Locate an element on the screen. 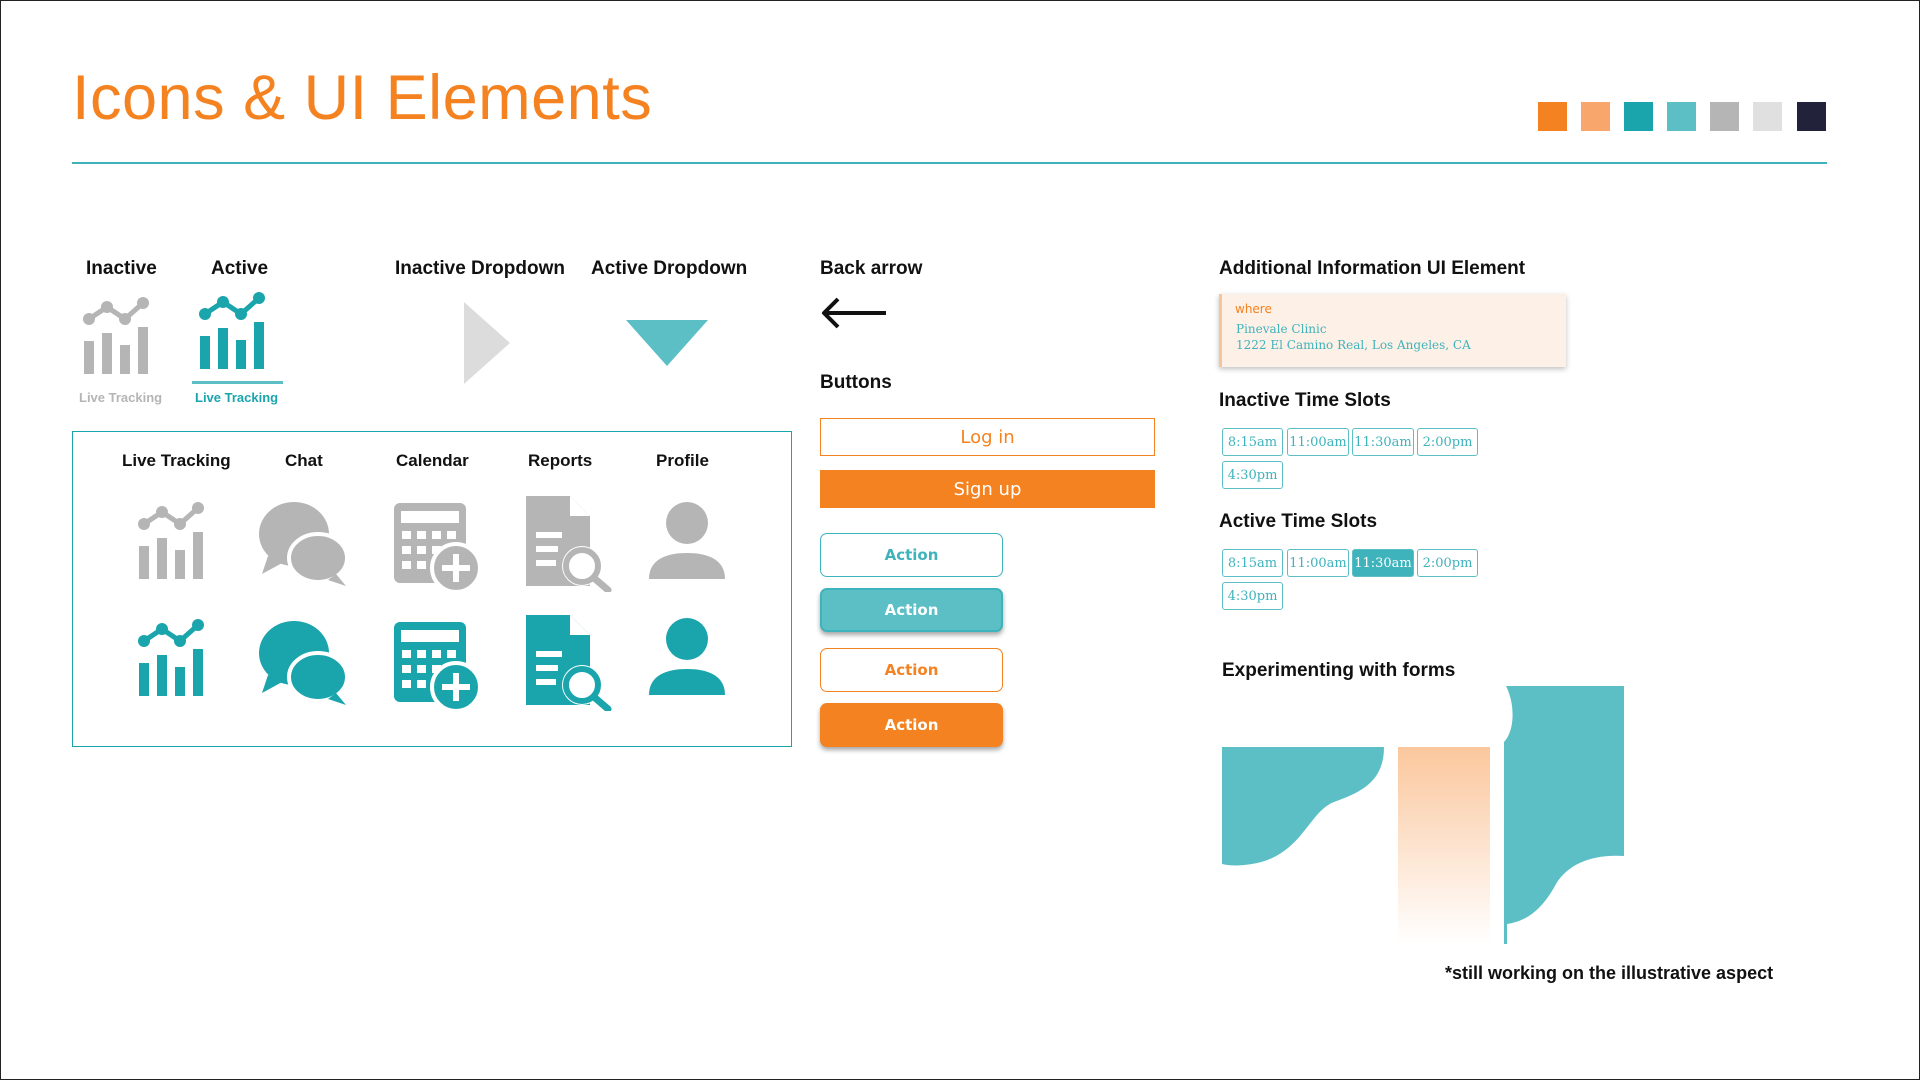  grid-header-reports: Reports is located at coordinates (560, 460).